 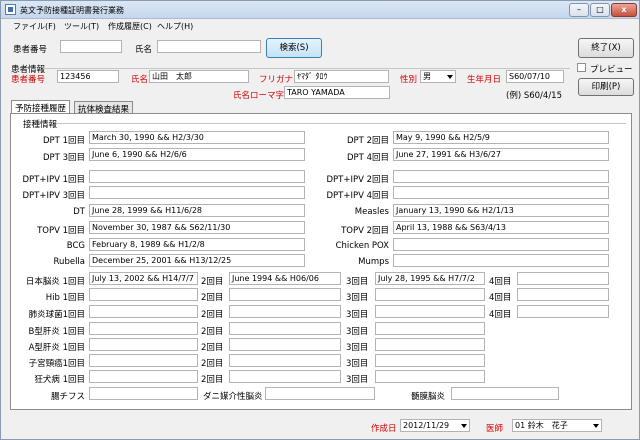 I want to click on tab-vaccination-history: 予防接種履歴, so click(x=41, y=107).